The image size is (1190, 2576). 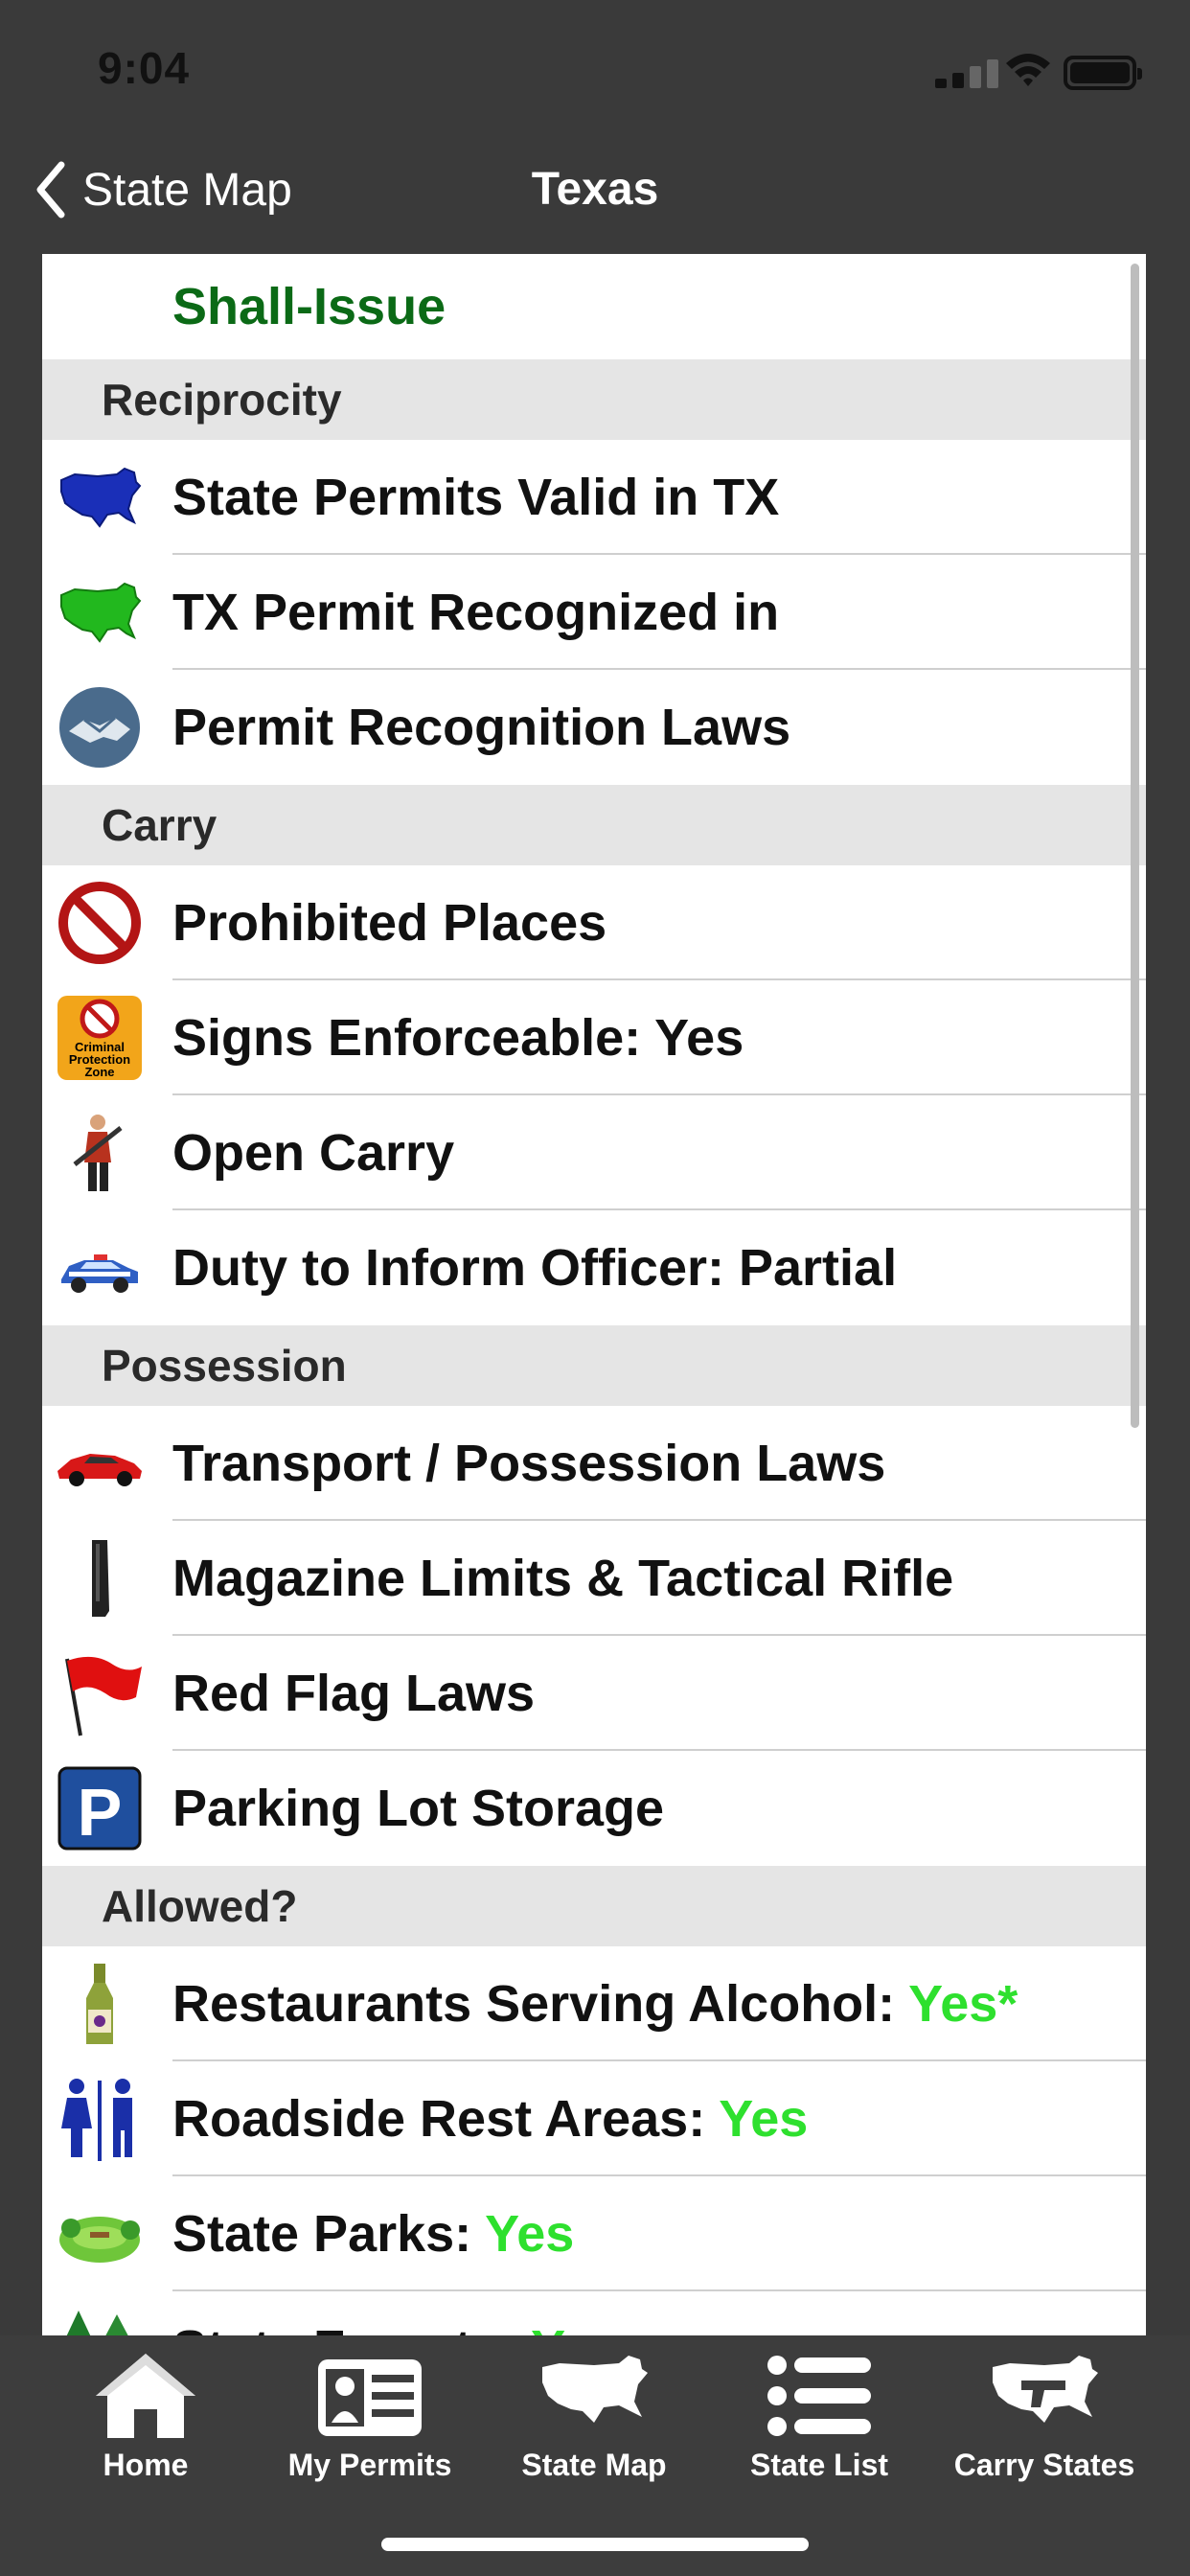 I want to click on blue-usa-map-icon, so click(x=100, y=497).